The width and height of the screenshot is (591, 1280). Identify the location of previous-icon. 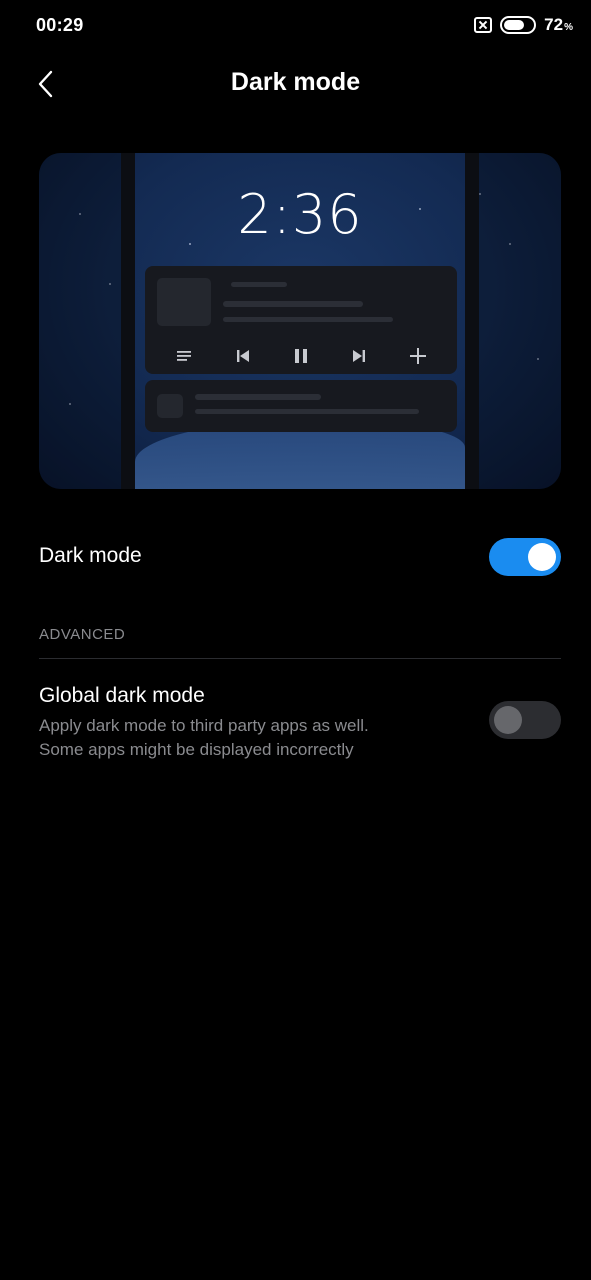
(243, 356).